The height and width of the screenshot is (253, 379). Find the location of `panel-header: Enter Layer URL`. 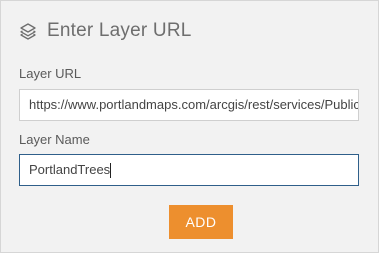

panel-header: Enter Layer URL is located at coordinates (105, 31).